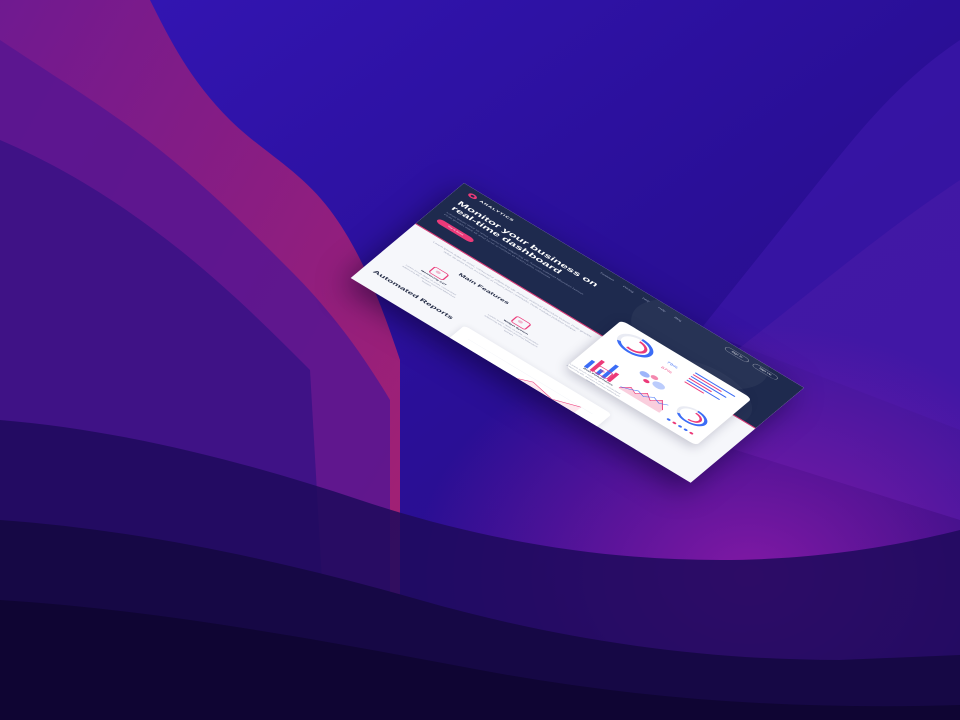 The height and width of the screenshot is (720, 960). Describe the element at coordinates (607, 276) in the screenshot. I see `nav-item-features: Features` at that location.